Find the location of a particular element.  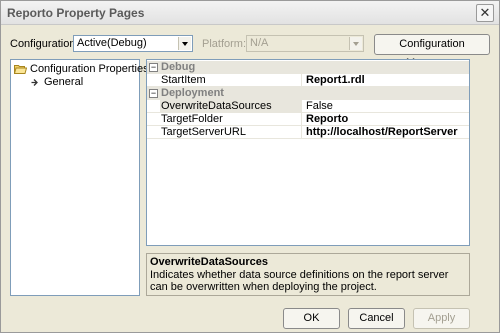

configuration-dropdown: Active(Debug) is located at coordinates (133, 43).